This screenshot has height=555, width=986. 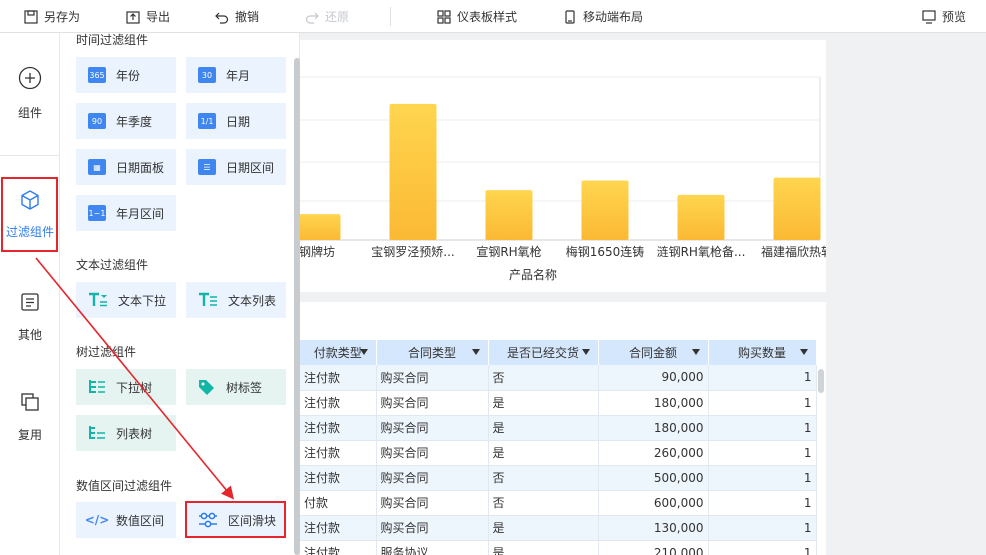 I want to click on component-label: 日期, so click(x=238, y=121).